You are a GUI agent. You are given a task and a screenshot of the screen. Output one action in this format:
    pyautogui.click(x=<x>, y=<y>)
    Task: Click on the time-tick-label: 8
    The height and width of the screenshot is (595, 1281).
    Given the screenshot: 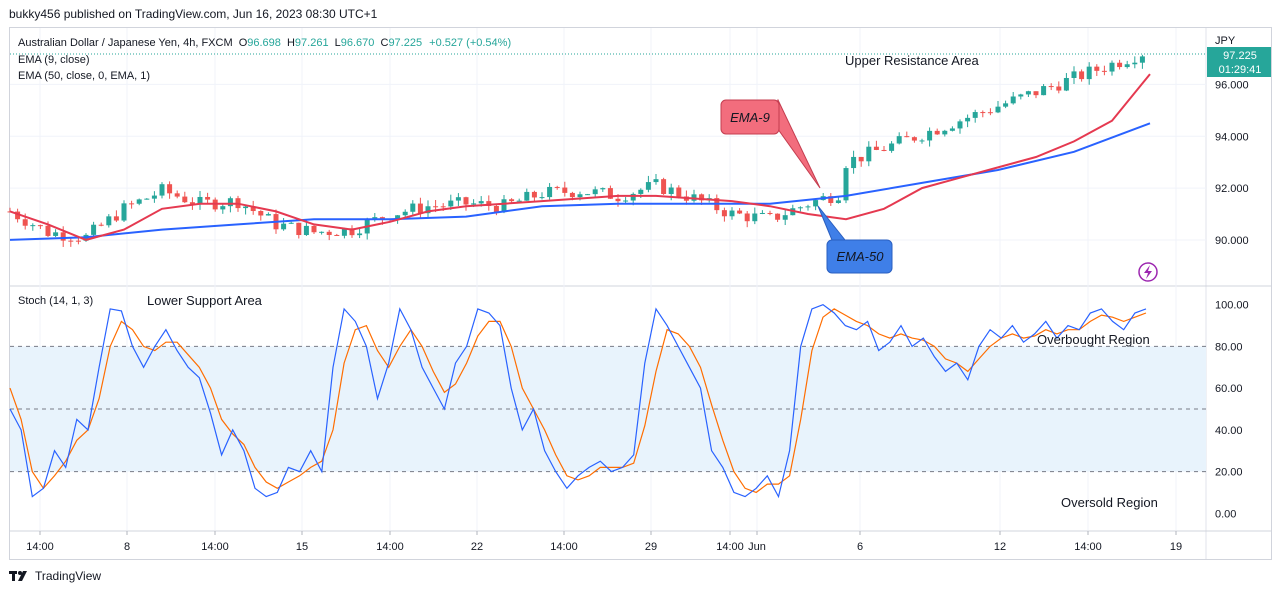 What is the action you would take?
    pyautogui.click(x=127, y=547)
    